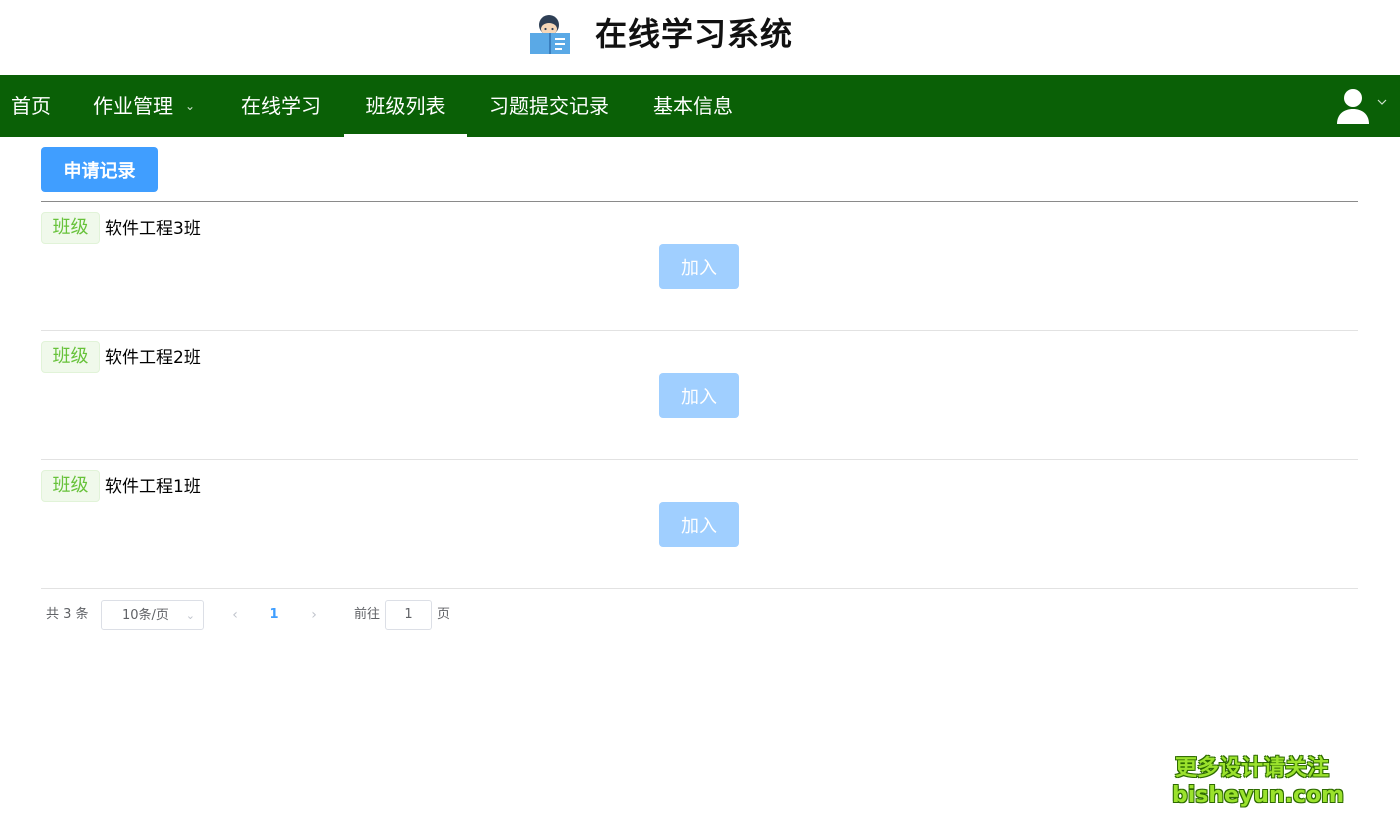  I want to click on nav-item-label: 习题提交记录, so click(549, 106).